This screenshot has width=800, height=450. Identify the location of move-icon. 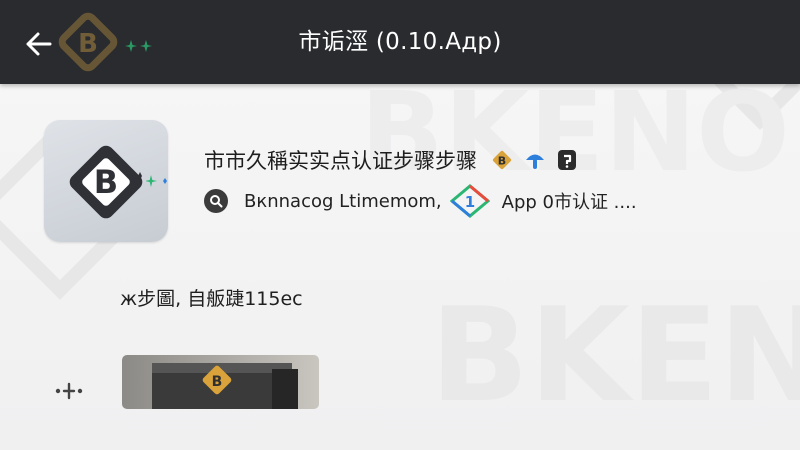
(69, 391).